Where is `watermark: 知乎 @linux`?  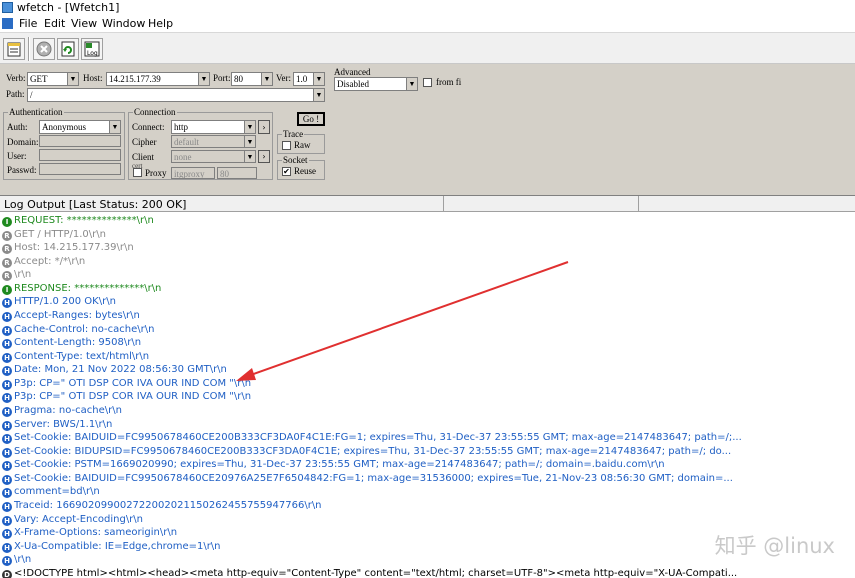
watermark: 知乎 @linux is located at coordinates (774, 546).